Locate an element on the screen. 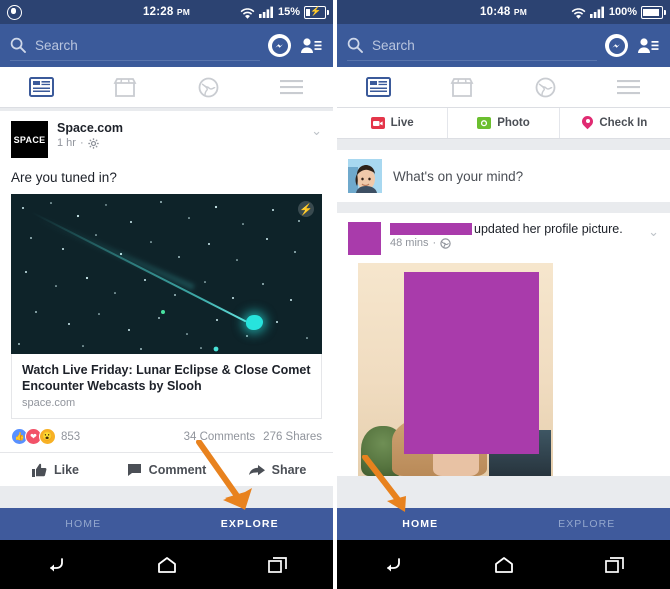  comment-label: Comment is located at coordinates (177, 469).